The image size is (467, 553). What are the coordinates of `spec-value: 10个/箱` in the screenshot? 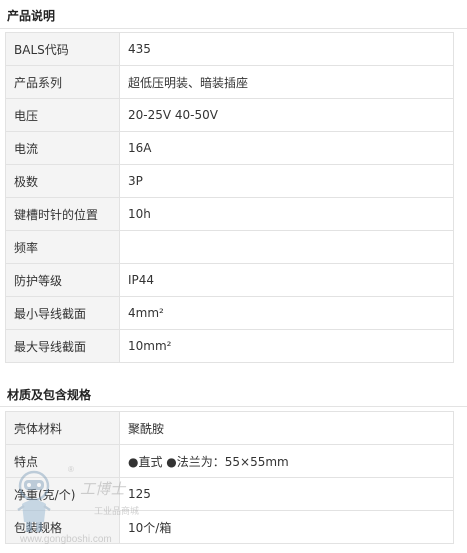 It's located at (286, 527).